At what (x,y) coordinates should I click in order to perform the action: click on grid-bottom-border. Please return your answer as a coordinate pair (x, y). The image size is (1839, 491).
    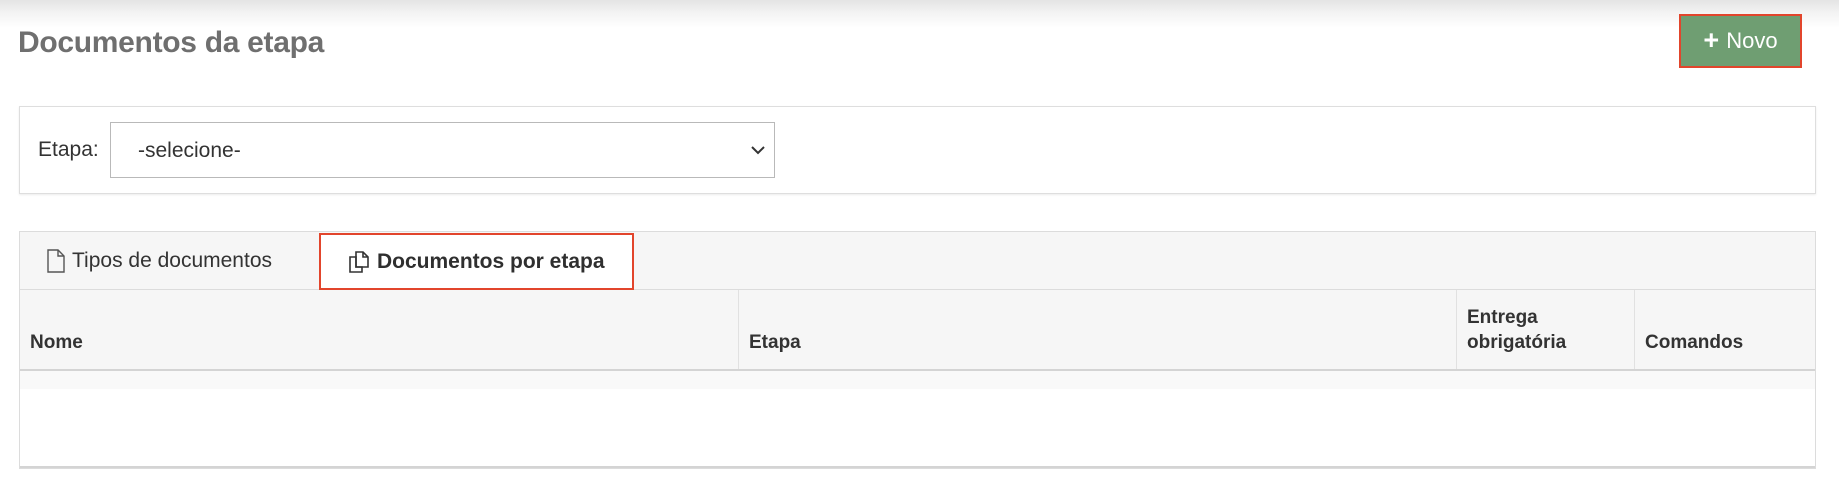
    Looking at the image, I should click on (917, 467).